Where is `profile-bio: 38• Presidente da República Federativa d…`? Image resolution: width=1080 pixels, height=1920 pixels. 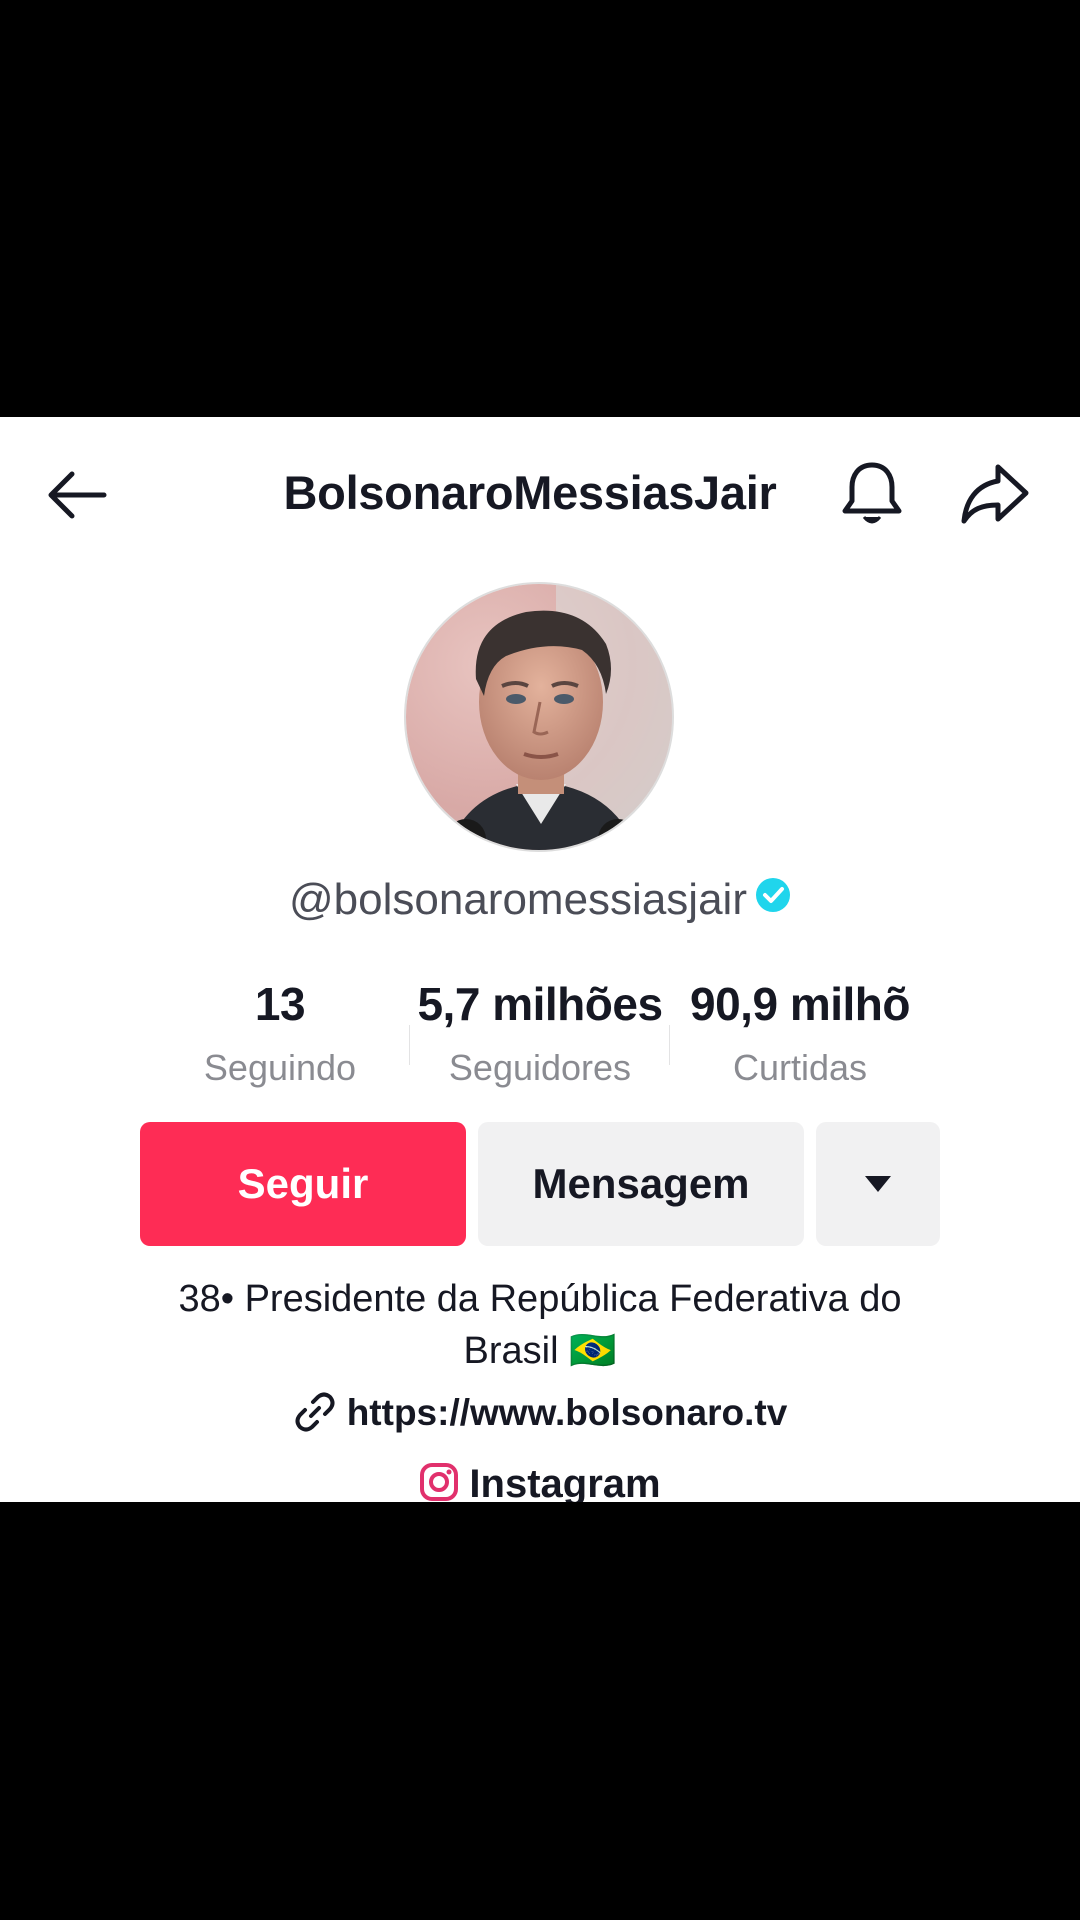 profile-bio: 38• Presidente da República Federativa d… is located at coordinates (540, 1325).